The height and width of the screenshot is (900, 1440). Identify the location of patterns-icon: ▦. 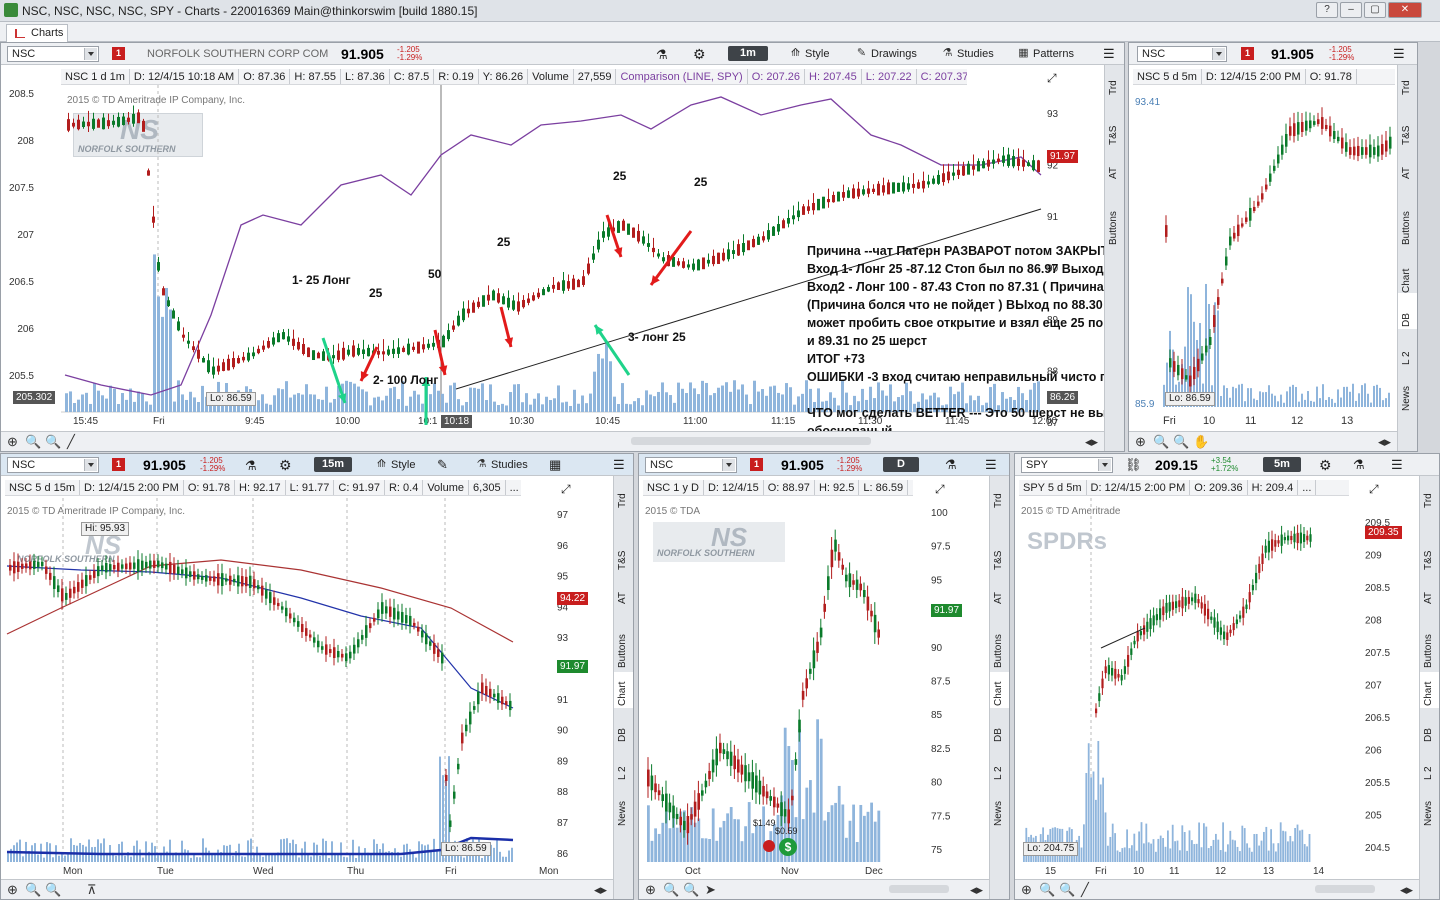
(555, 465).